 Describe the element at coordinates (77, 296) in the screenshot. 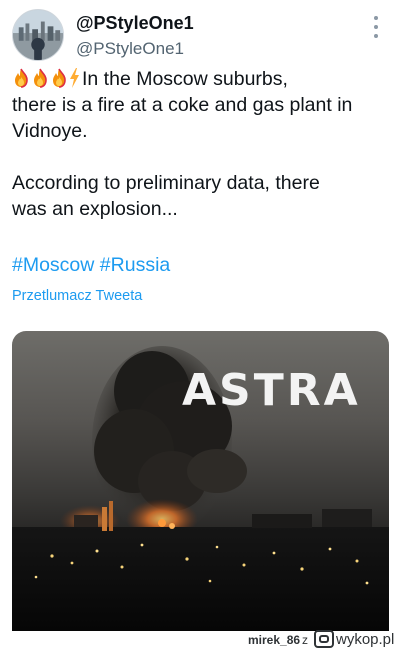

I see `translate-tweet-link: Przetlumacz Tweeta` at that location.